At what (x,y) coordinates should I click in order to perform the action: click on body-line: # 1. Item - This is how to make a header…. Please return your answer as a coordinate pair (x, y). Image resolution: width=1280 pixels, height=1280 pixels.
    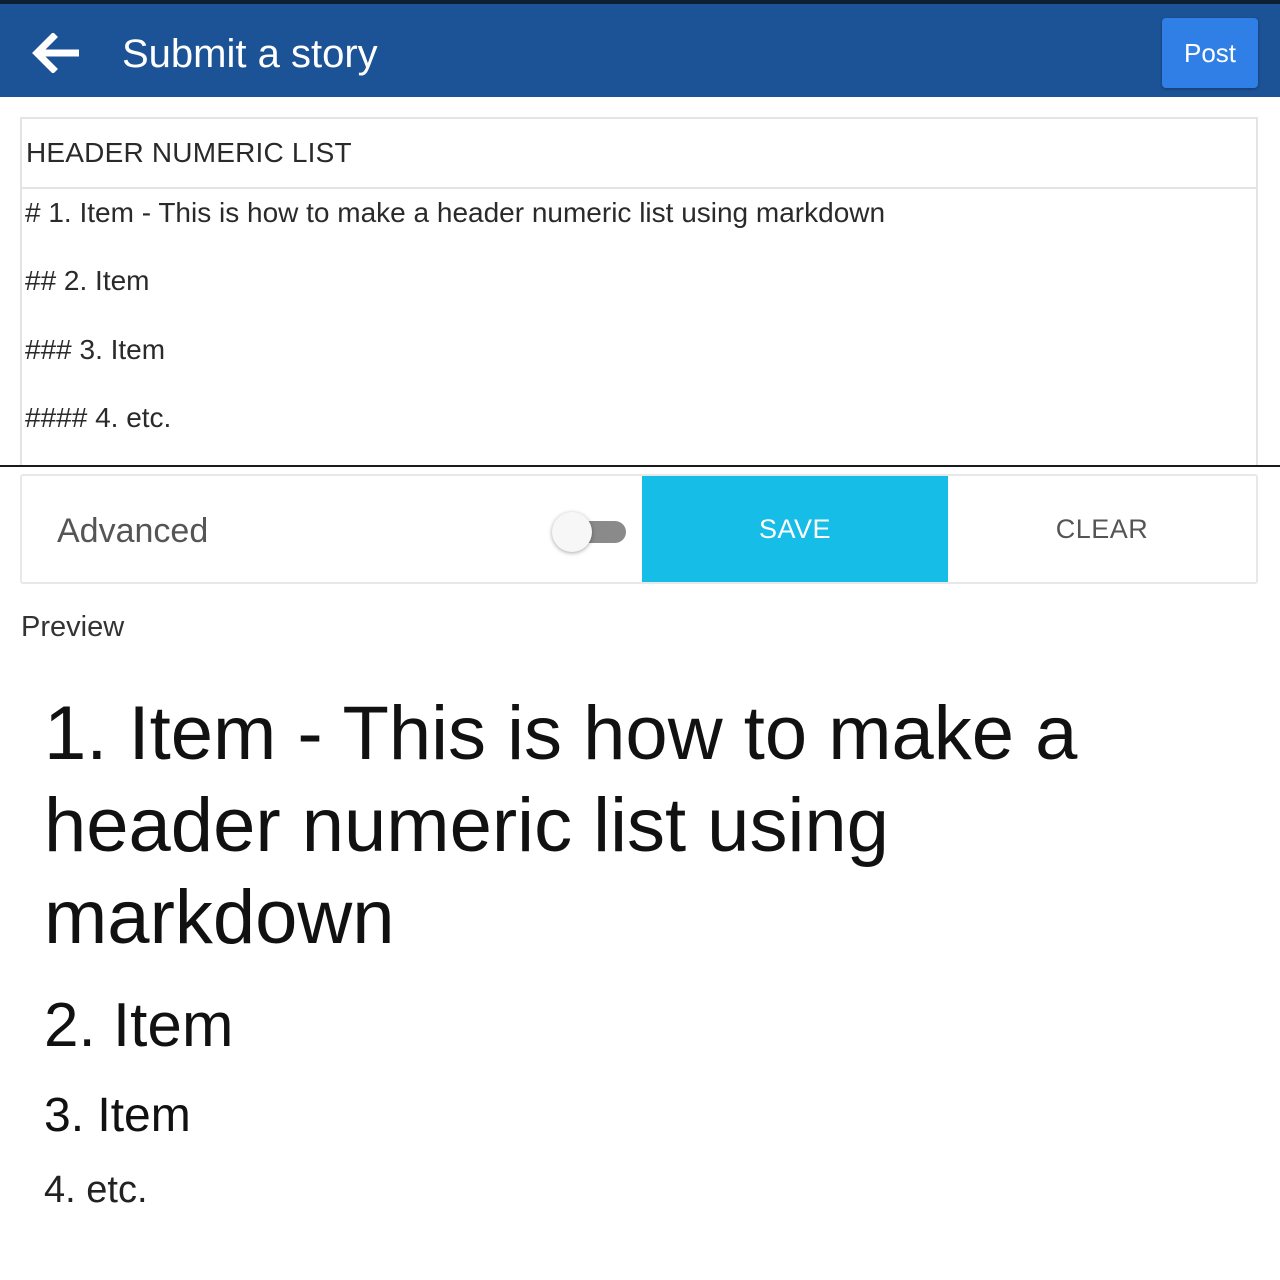
    Looking at the image, I should click on (455, 212).